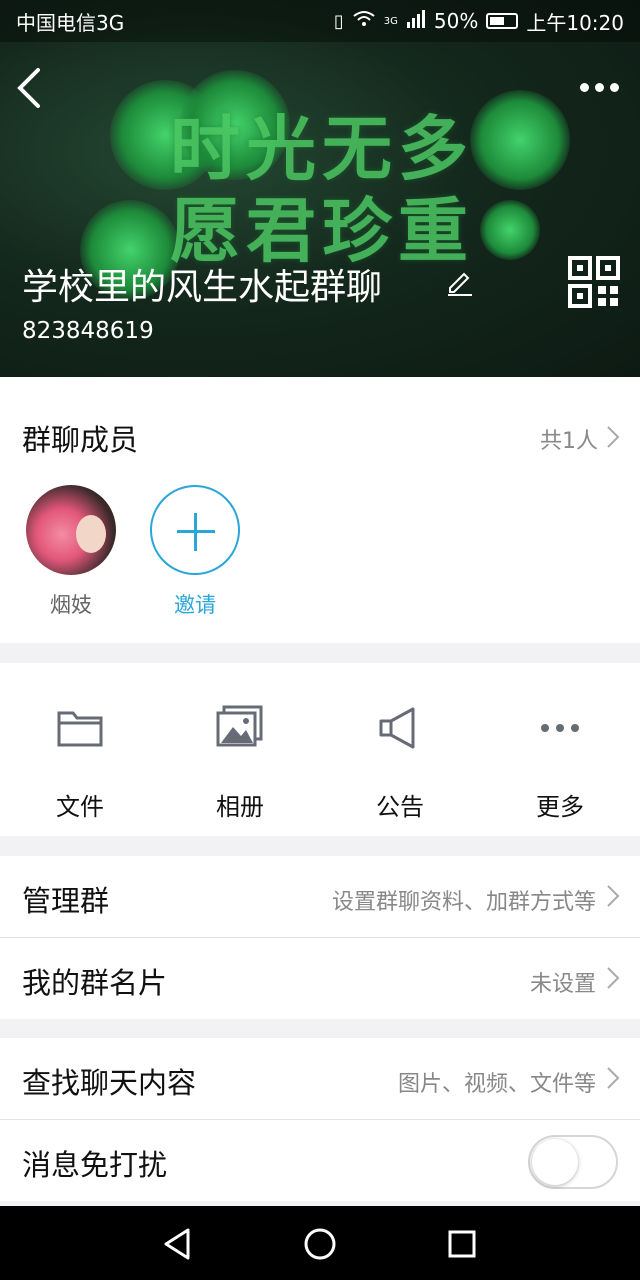 The height and width of the screenshot is (1280, 640). I want to click on files-button: 文件, so click(80, 749).